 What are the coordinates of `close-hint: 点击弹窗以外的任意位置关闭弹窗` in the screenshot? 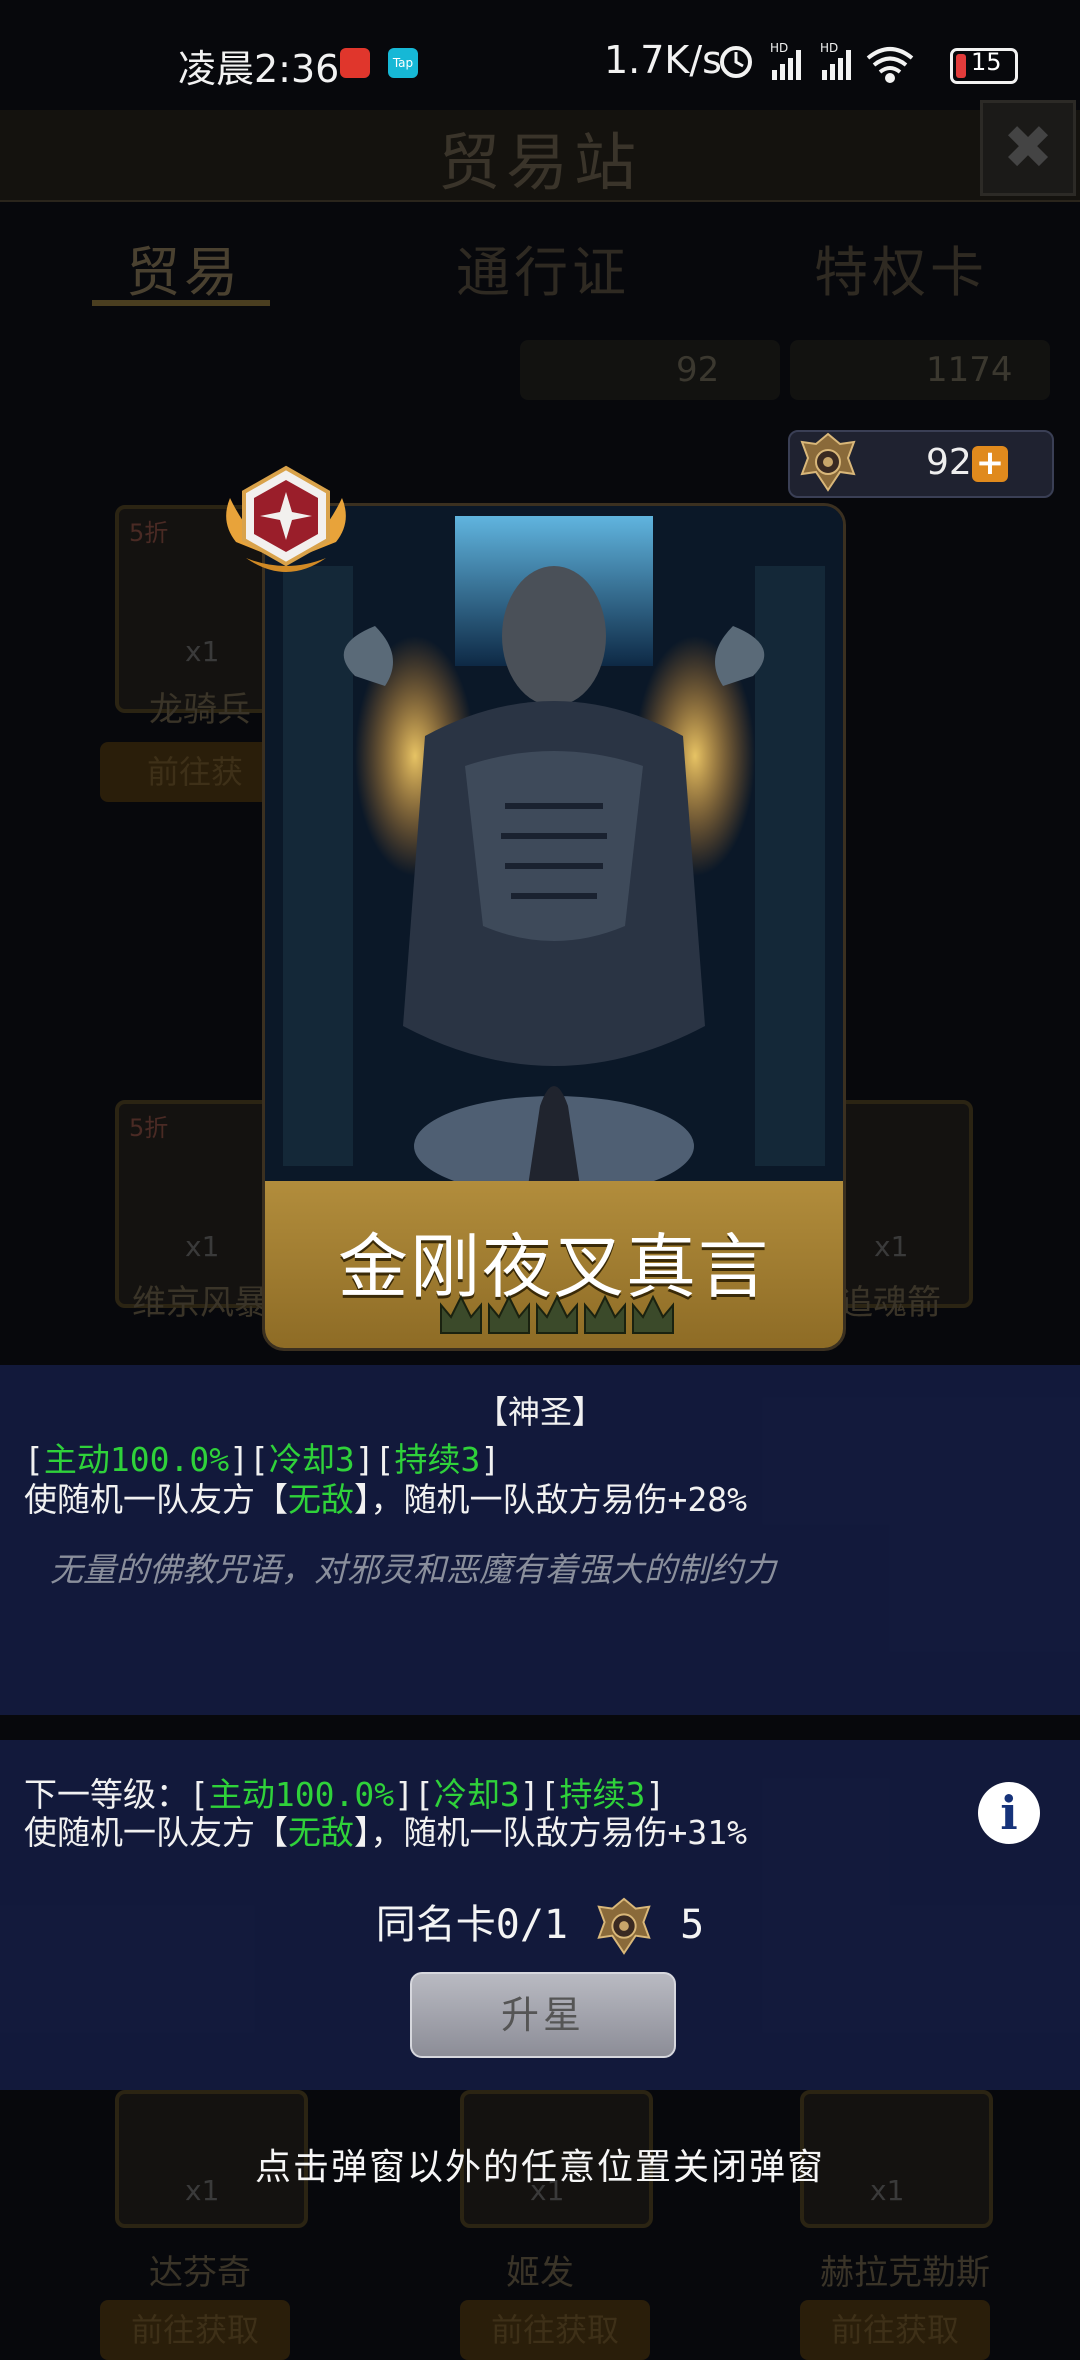 It's located at (539, 2167).